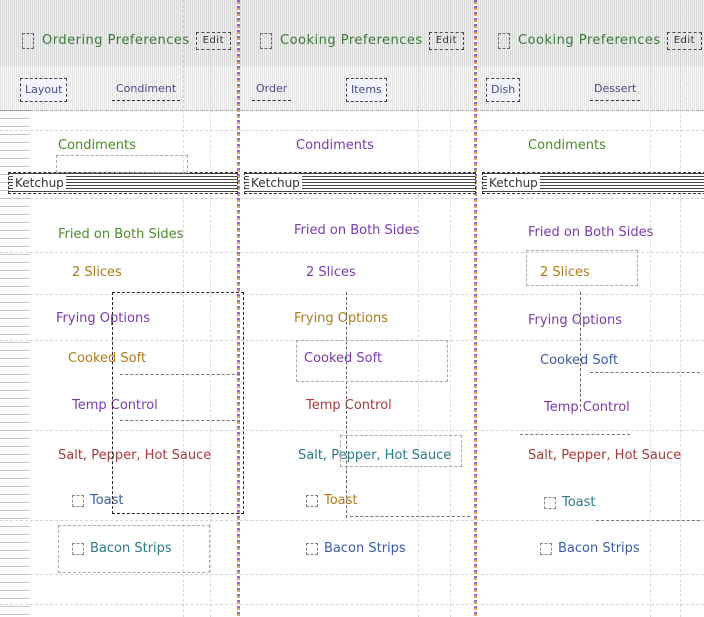  Describe the element at coordinates (116, 40) in the screenshot. I see `panel-title-text: Ordering Preferences` at that location.